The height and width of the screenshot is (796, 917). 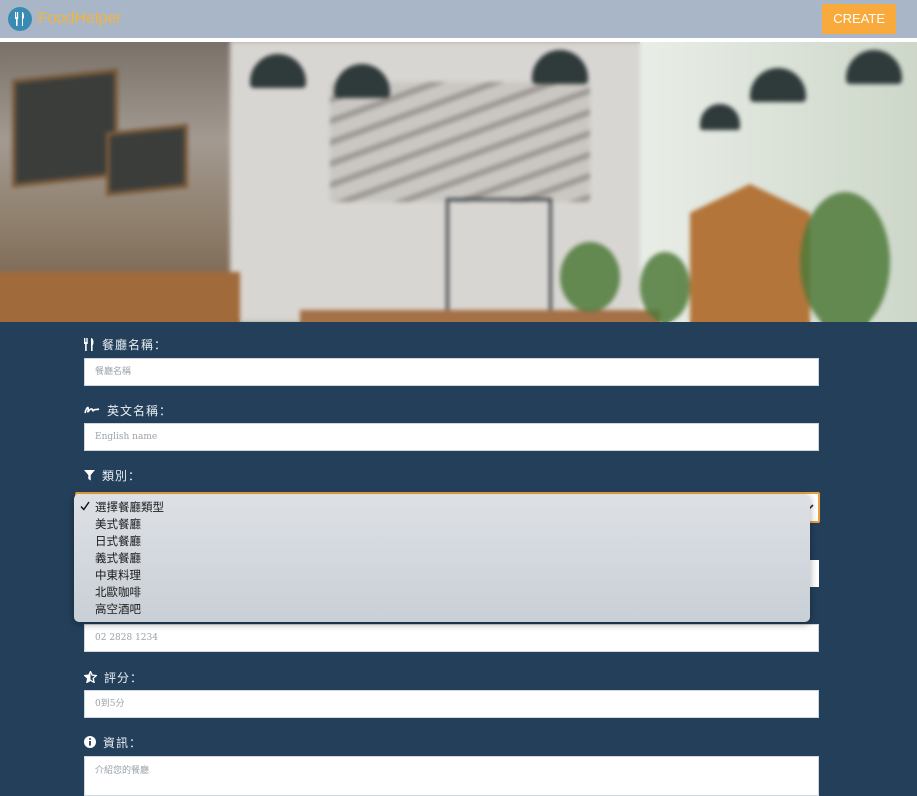 What do you see at coordinates (140, 410) in the screenshot?
I see `english-name-label-text: 英文名稱：` at bounding box center [140, 410].